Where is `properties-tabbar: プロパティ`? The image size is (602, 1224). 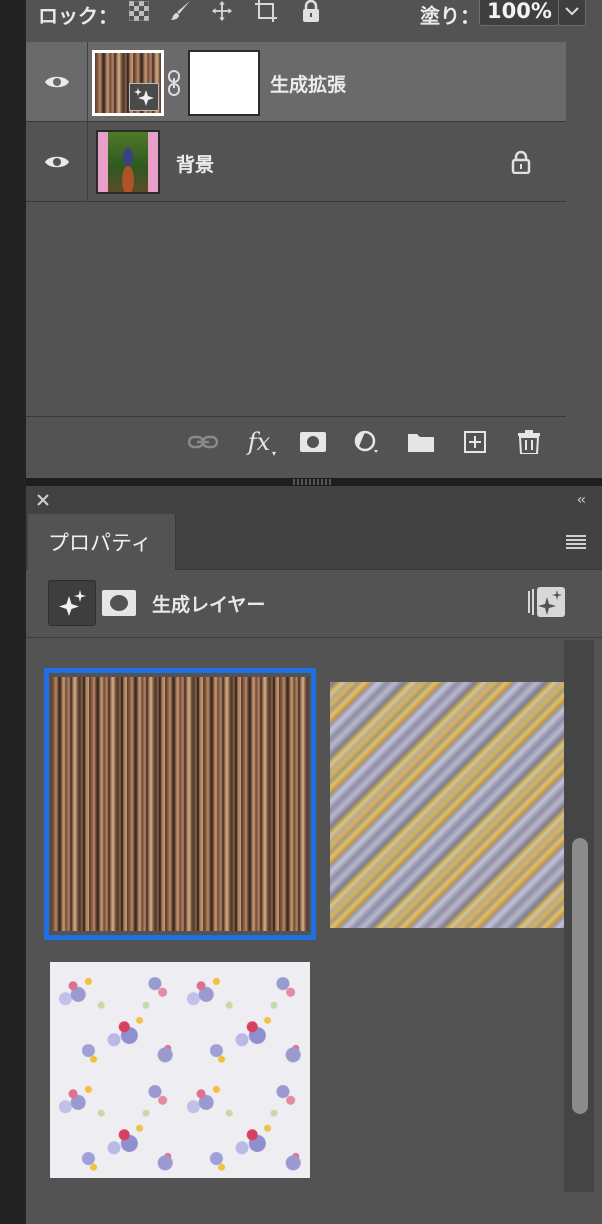
properties-tabbar: プロパティ is located at coordinates (314, 542).